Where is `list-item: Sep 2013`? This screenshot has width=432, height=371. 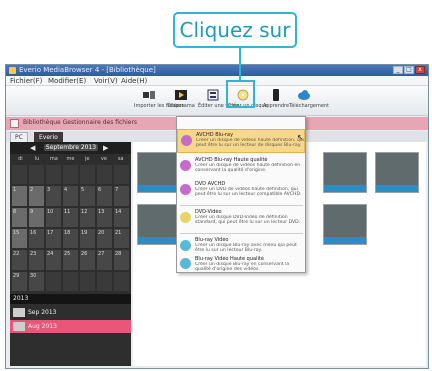 list-item: Sep 2013 is located at coordinates (70, 312).